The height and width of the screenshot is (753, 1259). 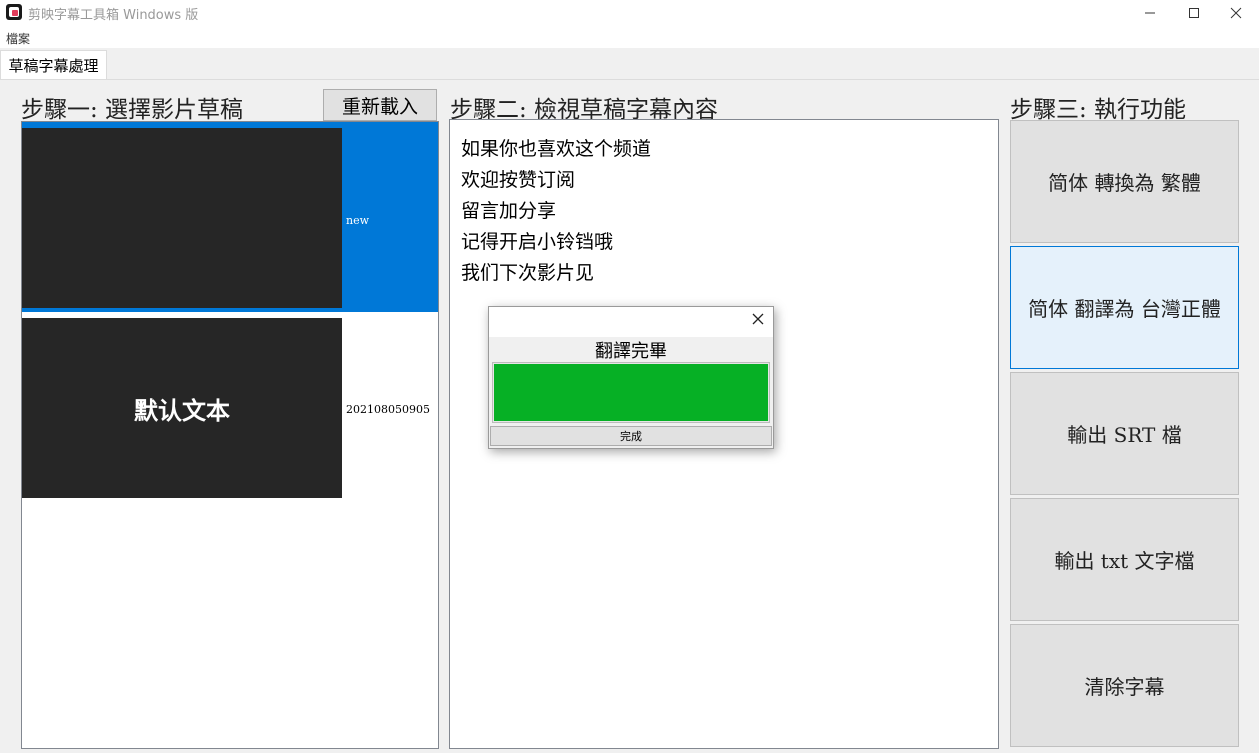 I want to click on reload-button: 重新載入, so click(x=380, y=105).